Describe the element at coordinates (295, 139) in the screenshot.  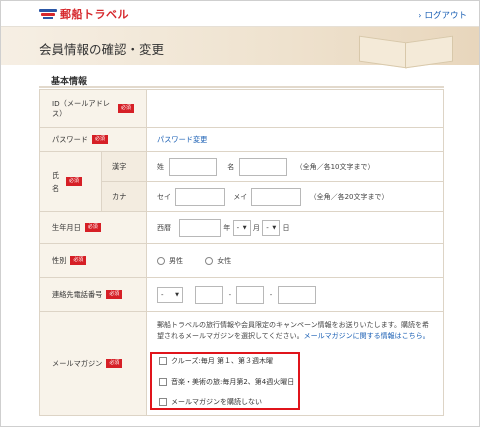
I see `password-value-cell: パスワード変更` at that location.